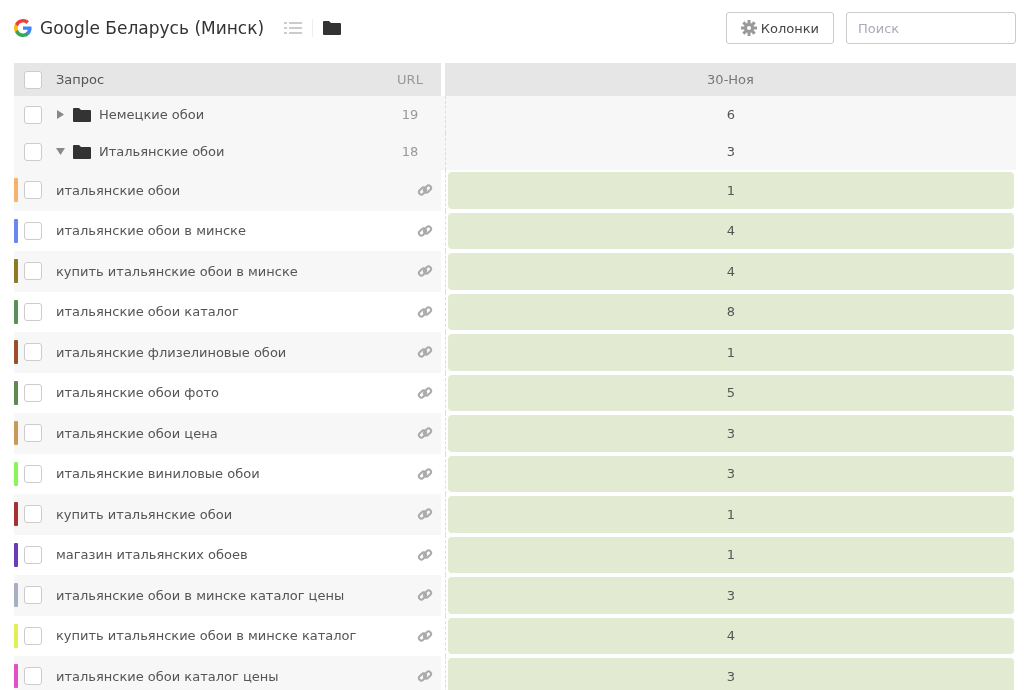 The height and width of the screenshot is (690, 1024). I want to click on query-text: итальянские флизелиновые обои, so click(172, 352).